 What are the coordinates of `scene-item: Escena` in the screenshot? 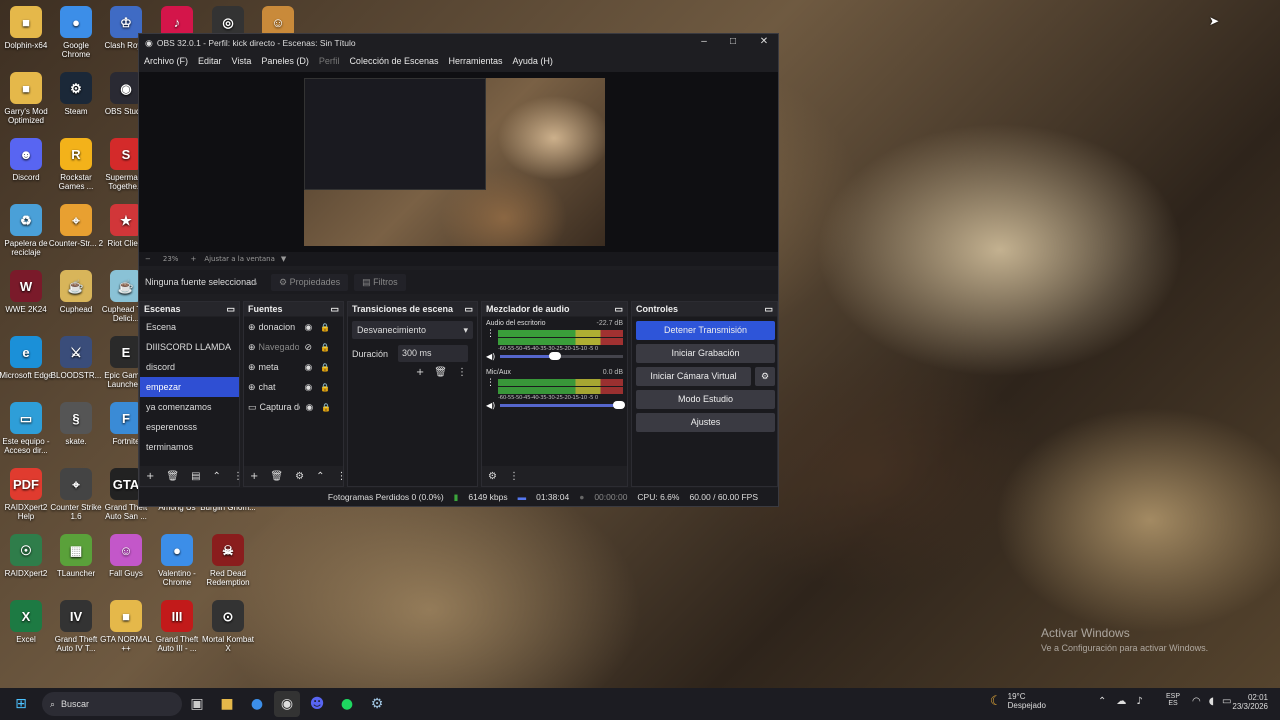 It's located at (189, 327).